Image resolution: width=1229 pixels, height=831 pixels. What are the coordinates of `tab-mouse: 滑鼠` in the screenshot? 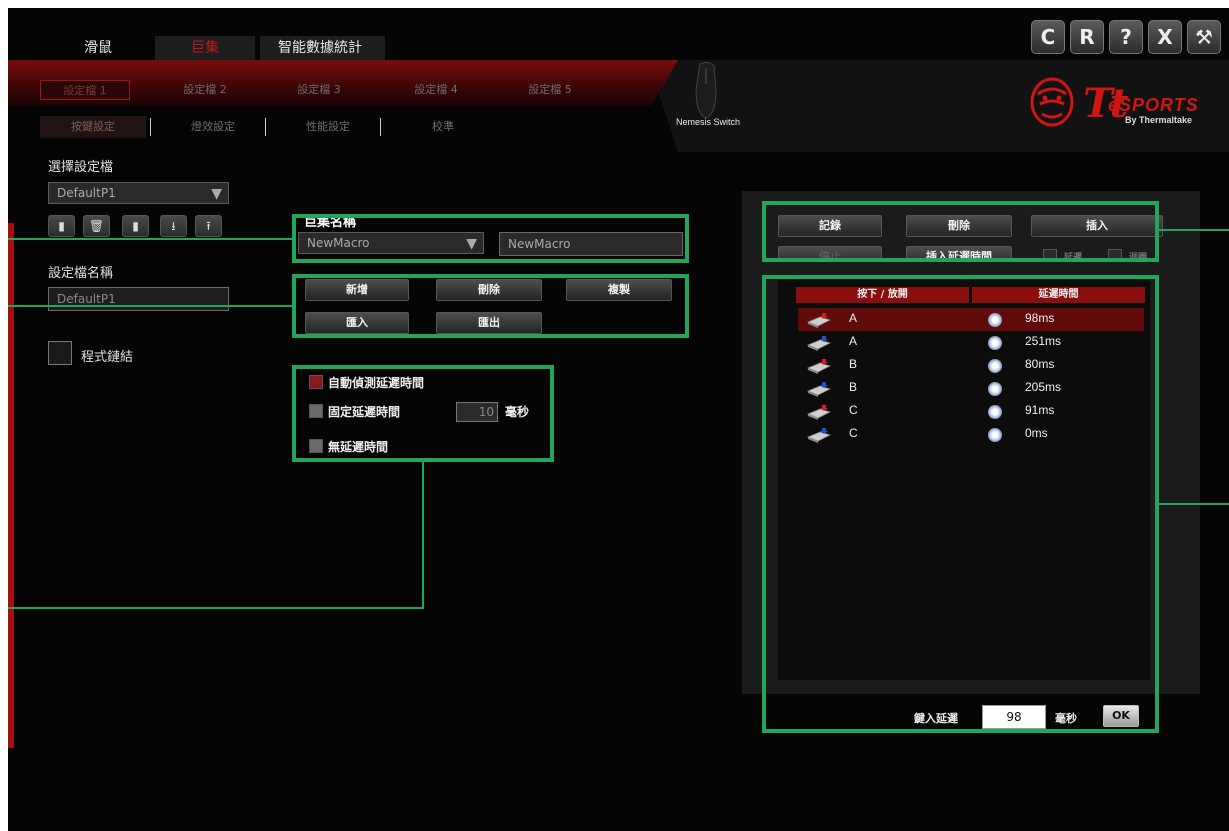 It's located at (98, 48).